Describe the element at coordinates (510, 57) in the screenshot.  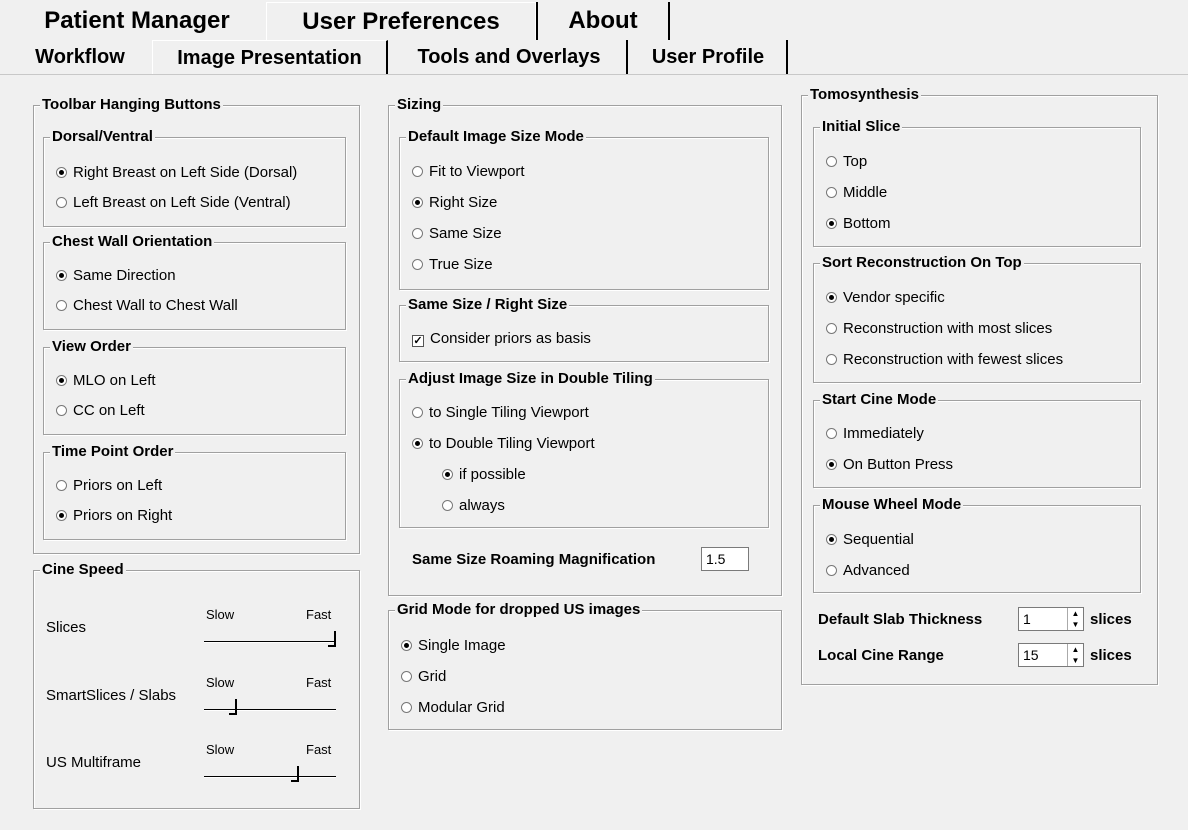
I see `tab-tools-and-overlays: Tools and Overlays` at that location.